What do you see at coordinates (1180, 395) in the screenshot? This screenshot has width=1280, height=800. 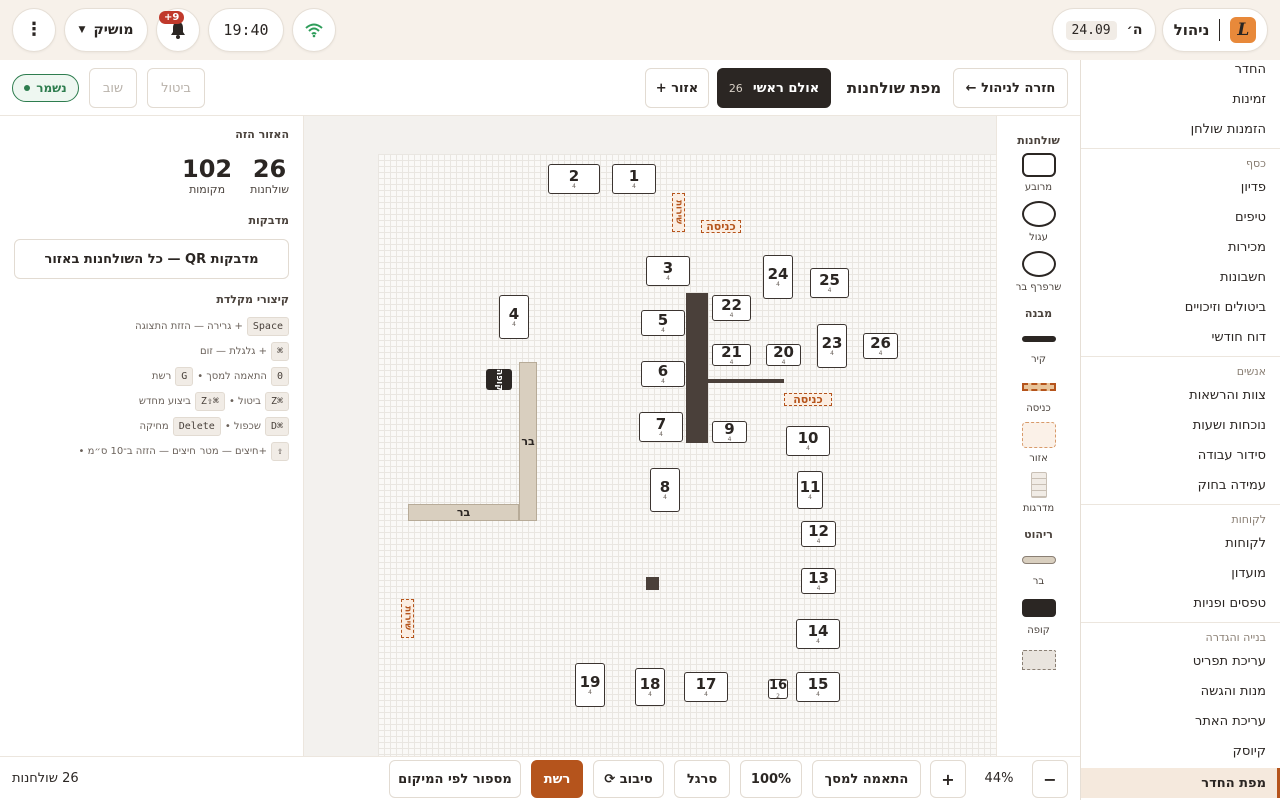 I see `sidebar-item: צוות והרשאות` at bounding box center [1180, 395].